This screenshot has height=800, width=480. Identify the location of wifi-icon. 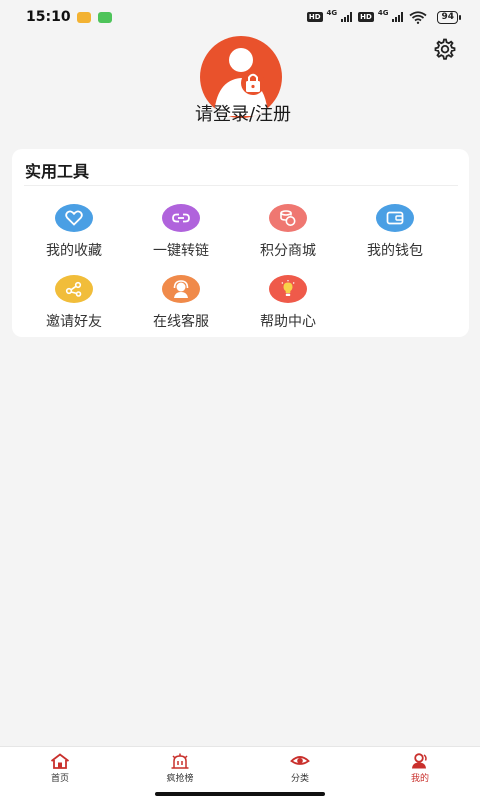
(418, 17).